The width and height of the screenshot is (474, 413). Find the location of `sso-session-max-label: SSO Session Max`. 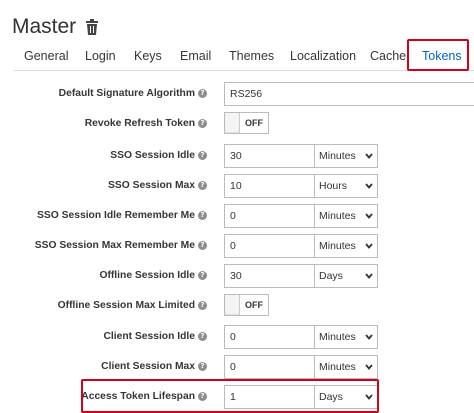

sso-session-max-label: SSO Session Max is located at coordinates (151, 185).